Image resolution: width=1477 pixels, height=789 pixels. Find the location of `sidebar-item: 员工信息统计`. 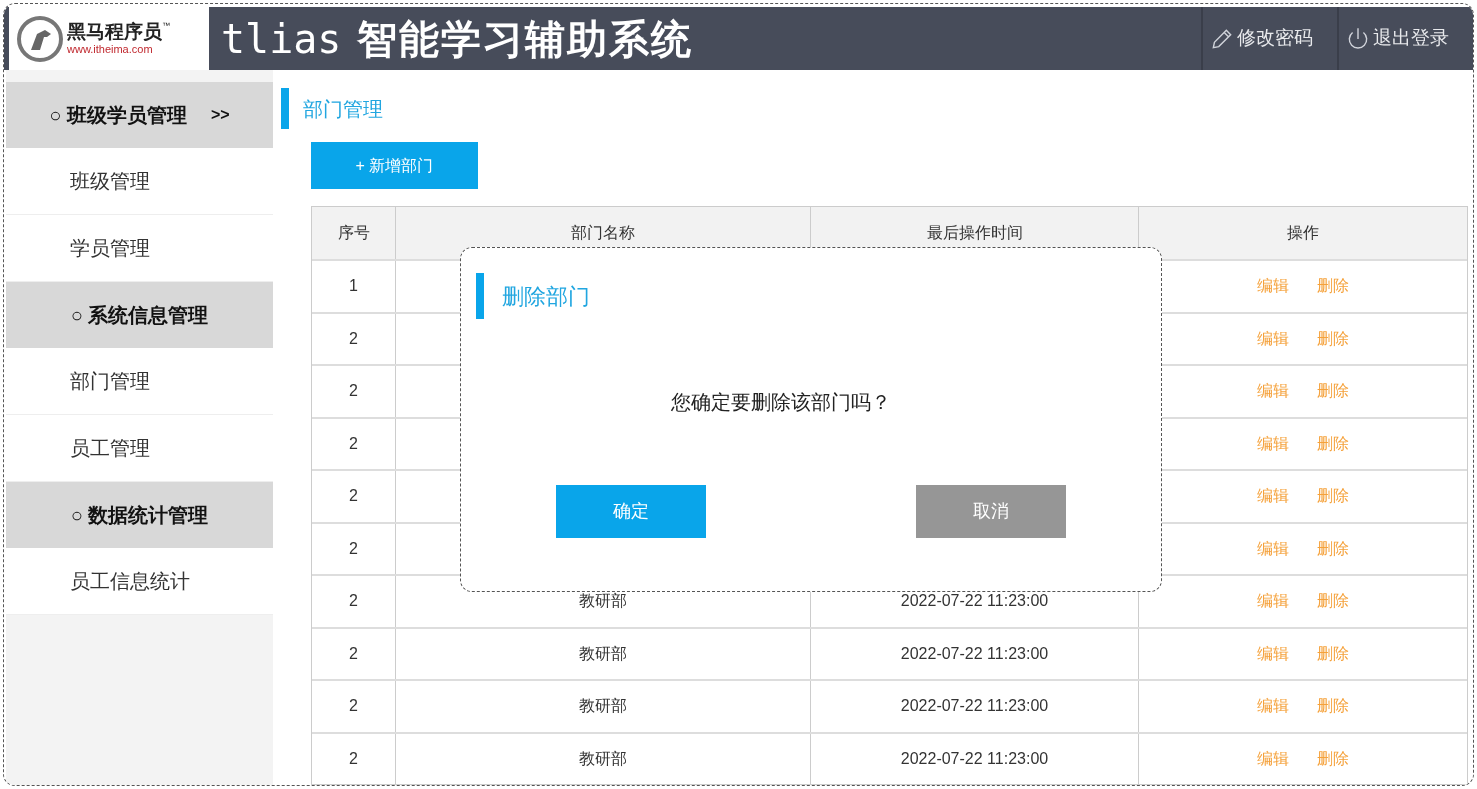

sidebar-item: 员工信息统计 is located at coordinates (139, 581).